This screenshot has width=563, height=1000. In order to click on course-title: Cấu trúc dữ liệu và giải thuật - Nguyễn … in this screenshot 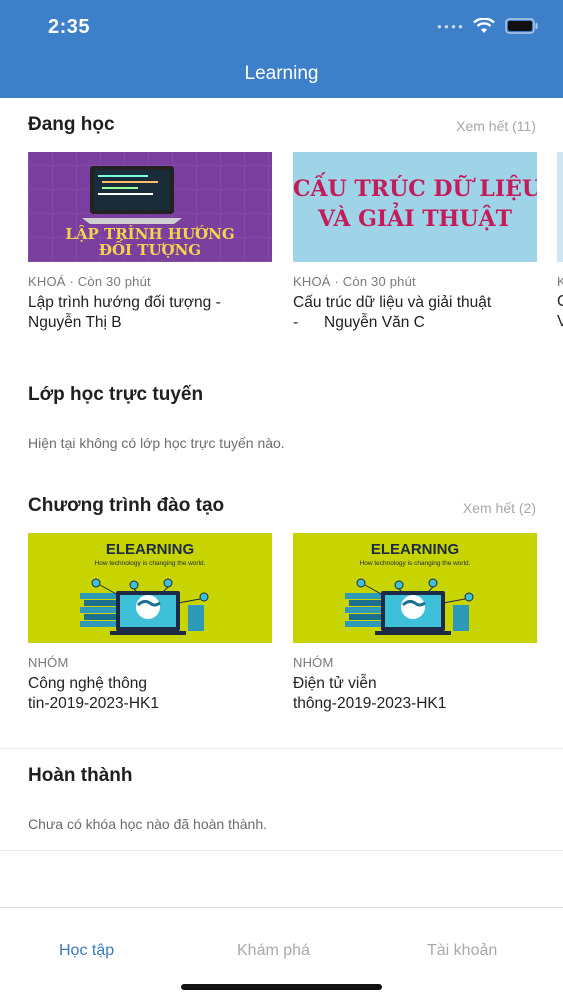, I will do `click(392, 312)`.